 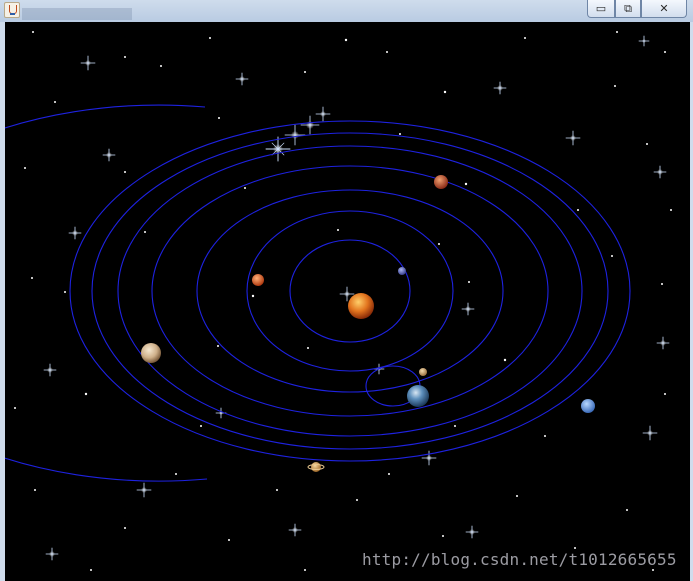 What do you see at coordinates (258, 280) in the screenshot?
I see `planet-venus` at bounding box center [258, 280].